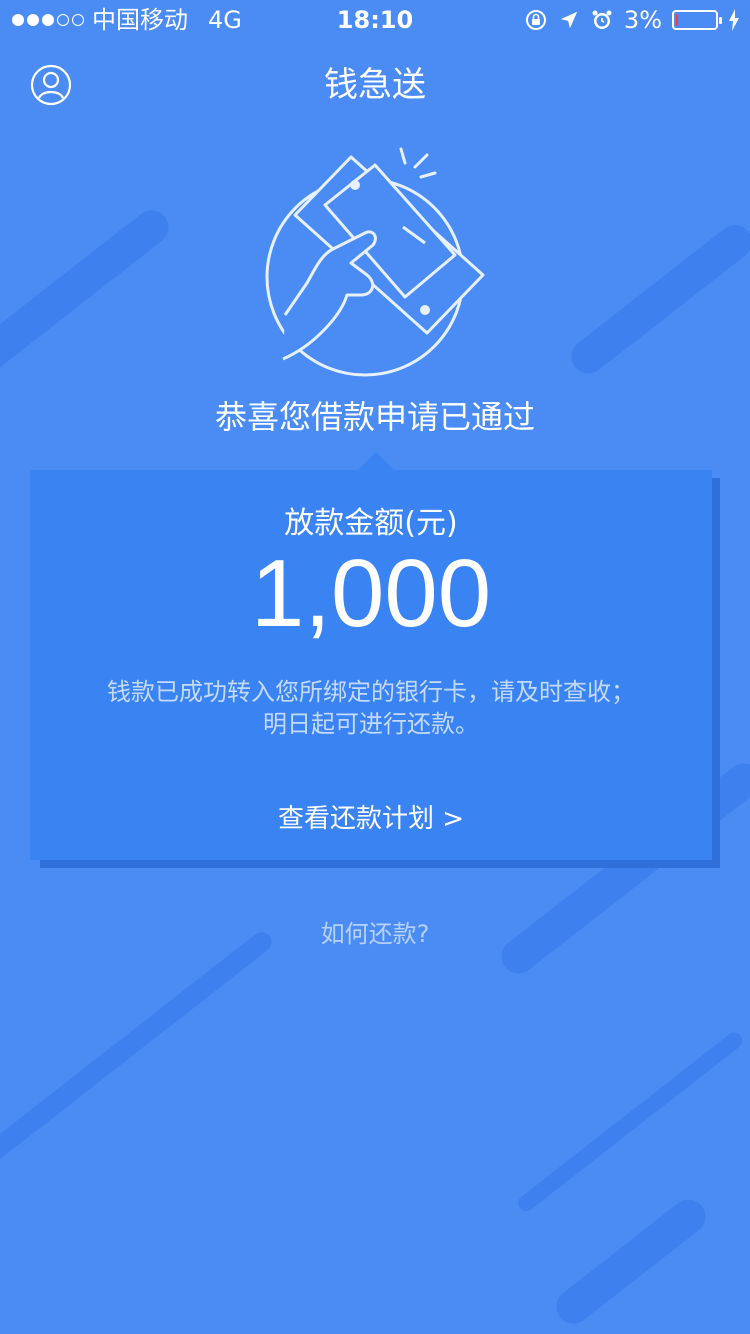  I want to click on view-repayment-plan-link: 查看还款计划 >, so click(371, 816).